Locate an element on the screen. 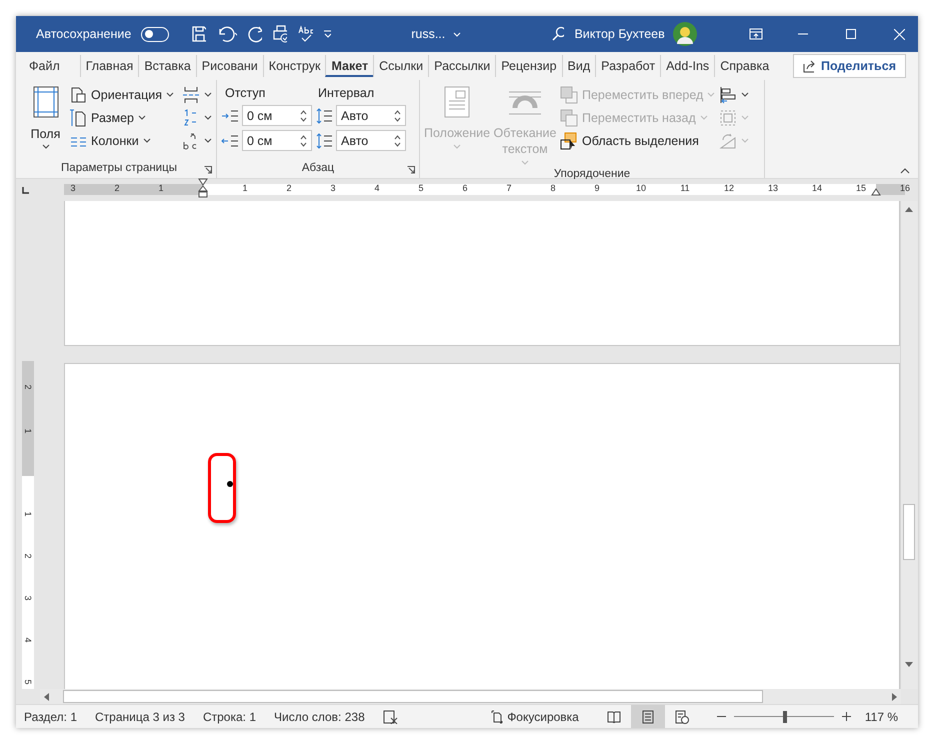  send-backward-icon is located at coordinates (569, 117).